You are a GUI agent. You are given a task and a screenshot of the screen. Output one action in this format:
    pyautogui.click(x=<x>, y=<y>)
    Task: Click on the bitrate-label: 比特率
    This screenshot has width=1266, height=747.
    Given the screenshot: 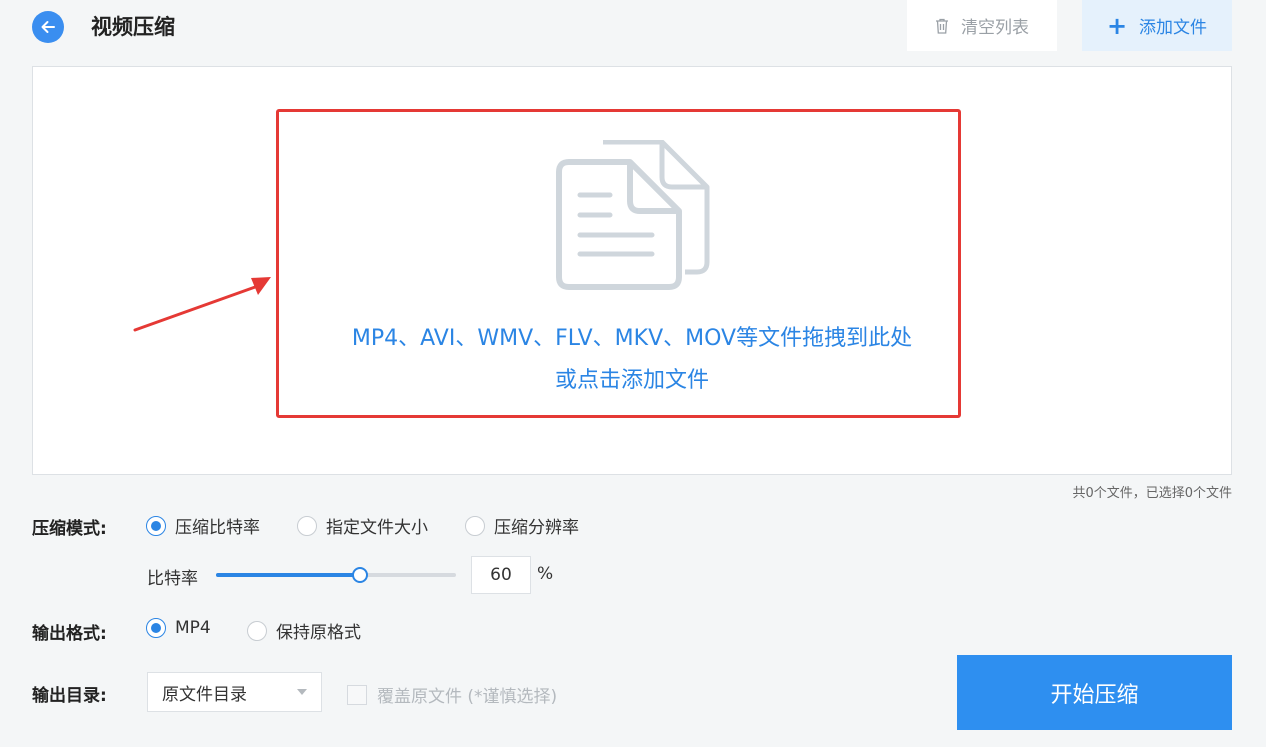 What is the action you would take?
    pyautogui.click(x=172, y=579)
    